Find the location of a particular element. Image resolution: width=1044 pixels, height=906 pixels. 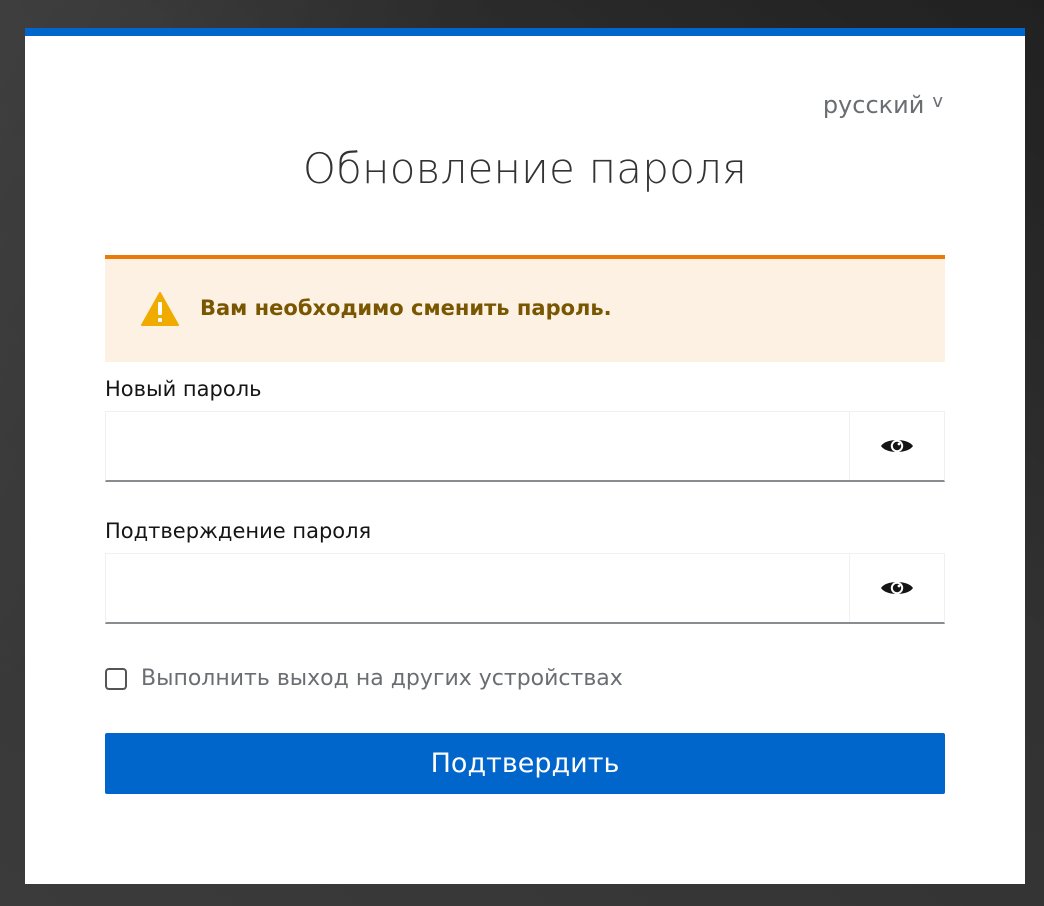

chevron-down-icon: v is located at coordinates (937, 101).